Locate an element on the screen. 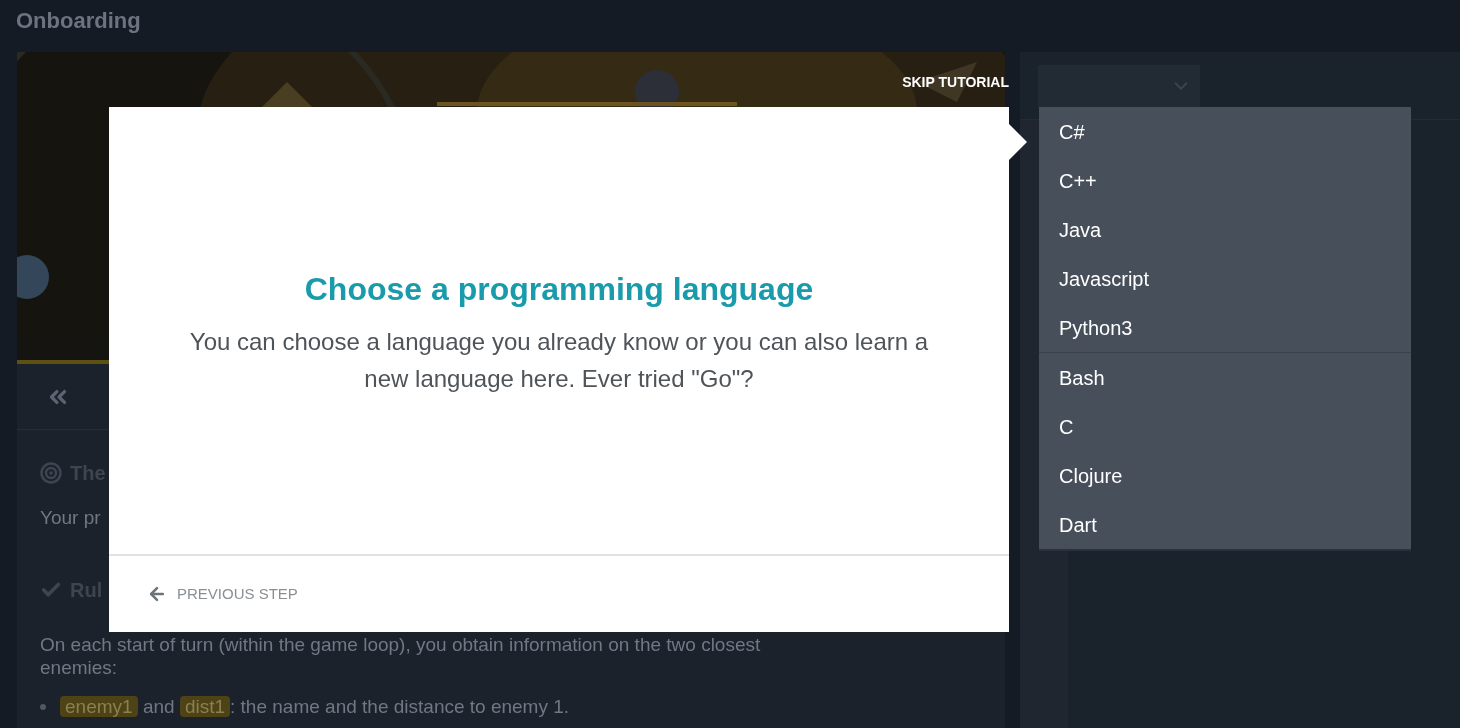 Image resolution: width=1460 pixels, height=728 pixels. language-option: Javascript is located at coordinates (1225, 278).